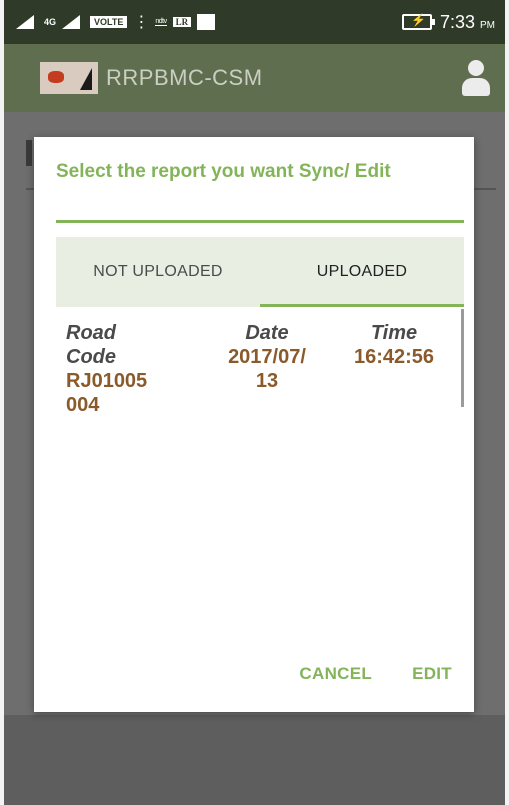  I want to click on time-column: Time 16:42:56, so click(394, 345).